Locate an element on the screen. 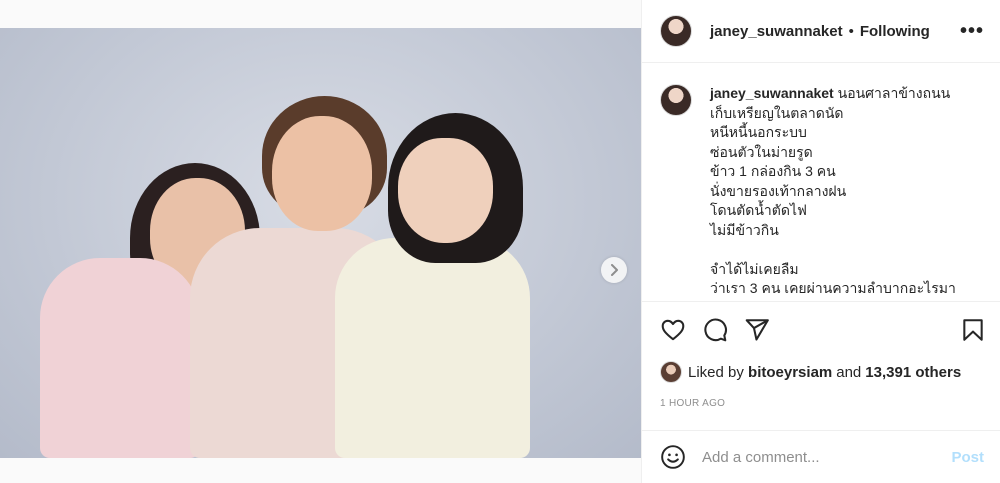  more-options-button: ••• is located at coordinates (972, 31).